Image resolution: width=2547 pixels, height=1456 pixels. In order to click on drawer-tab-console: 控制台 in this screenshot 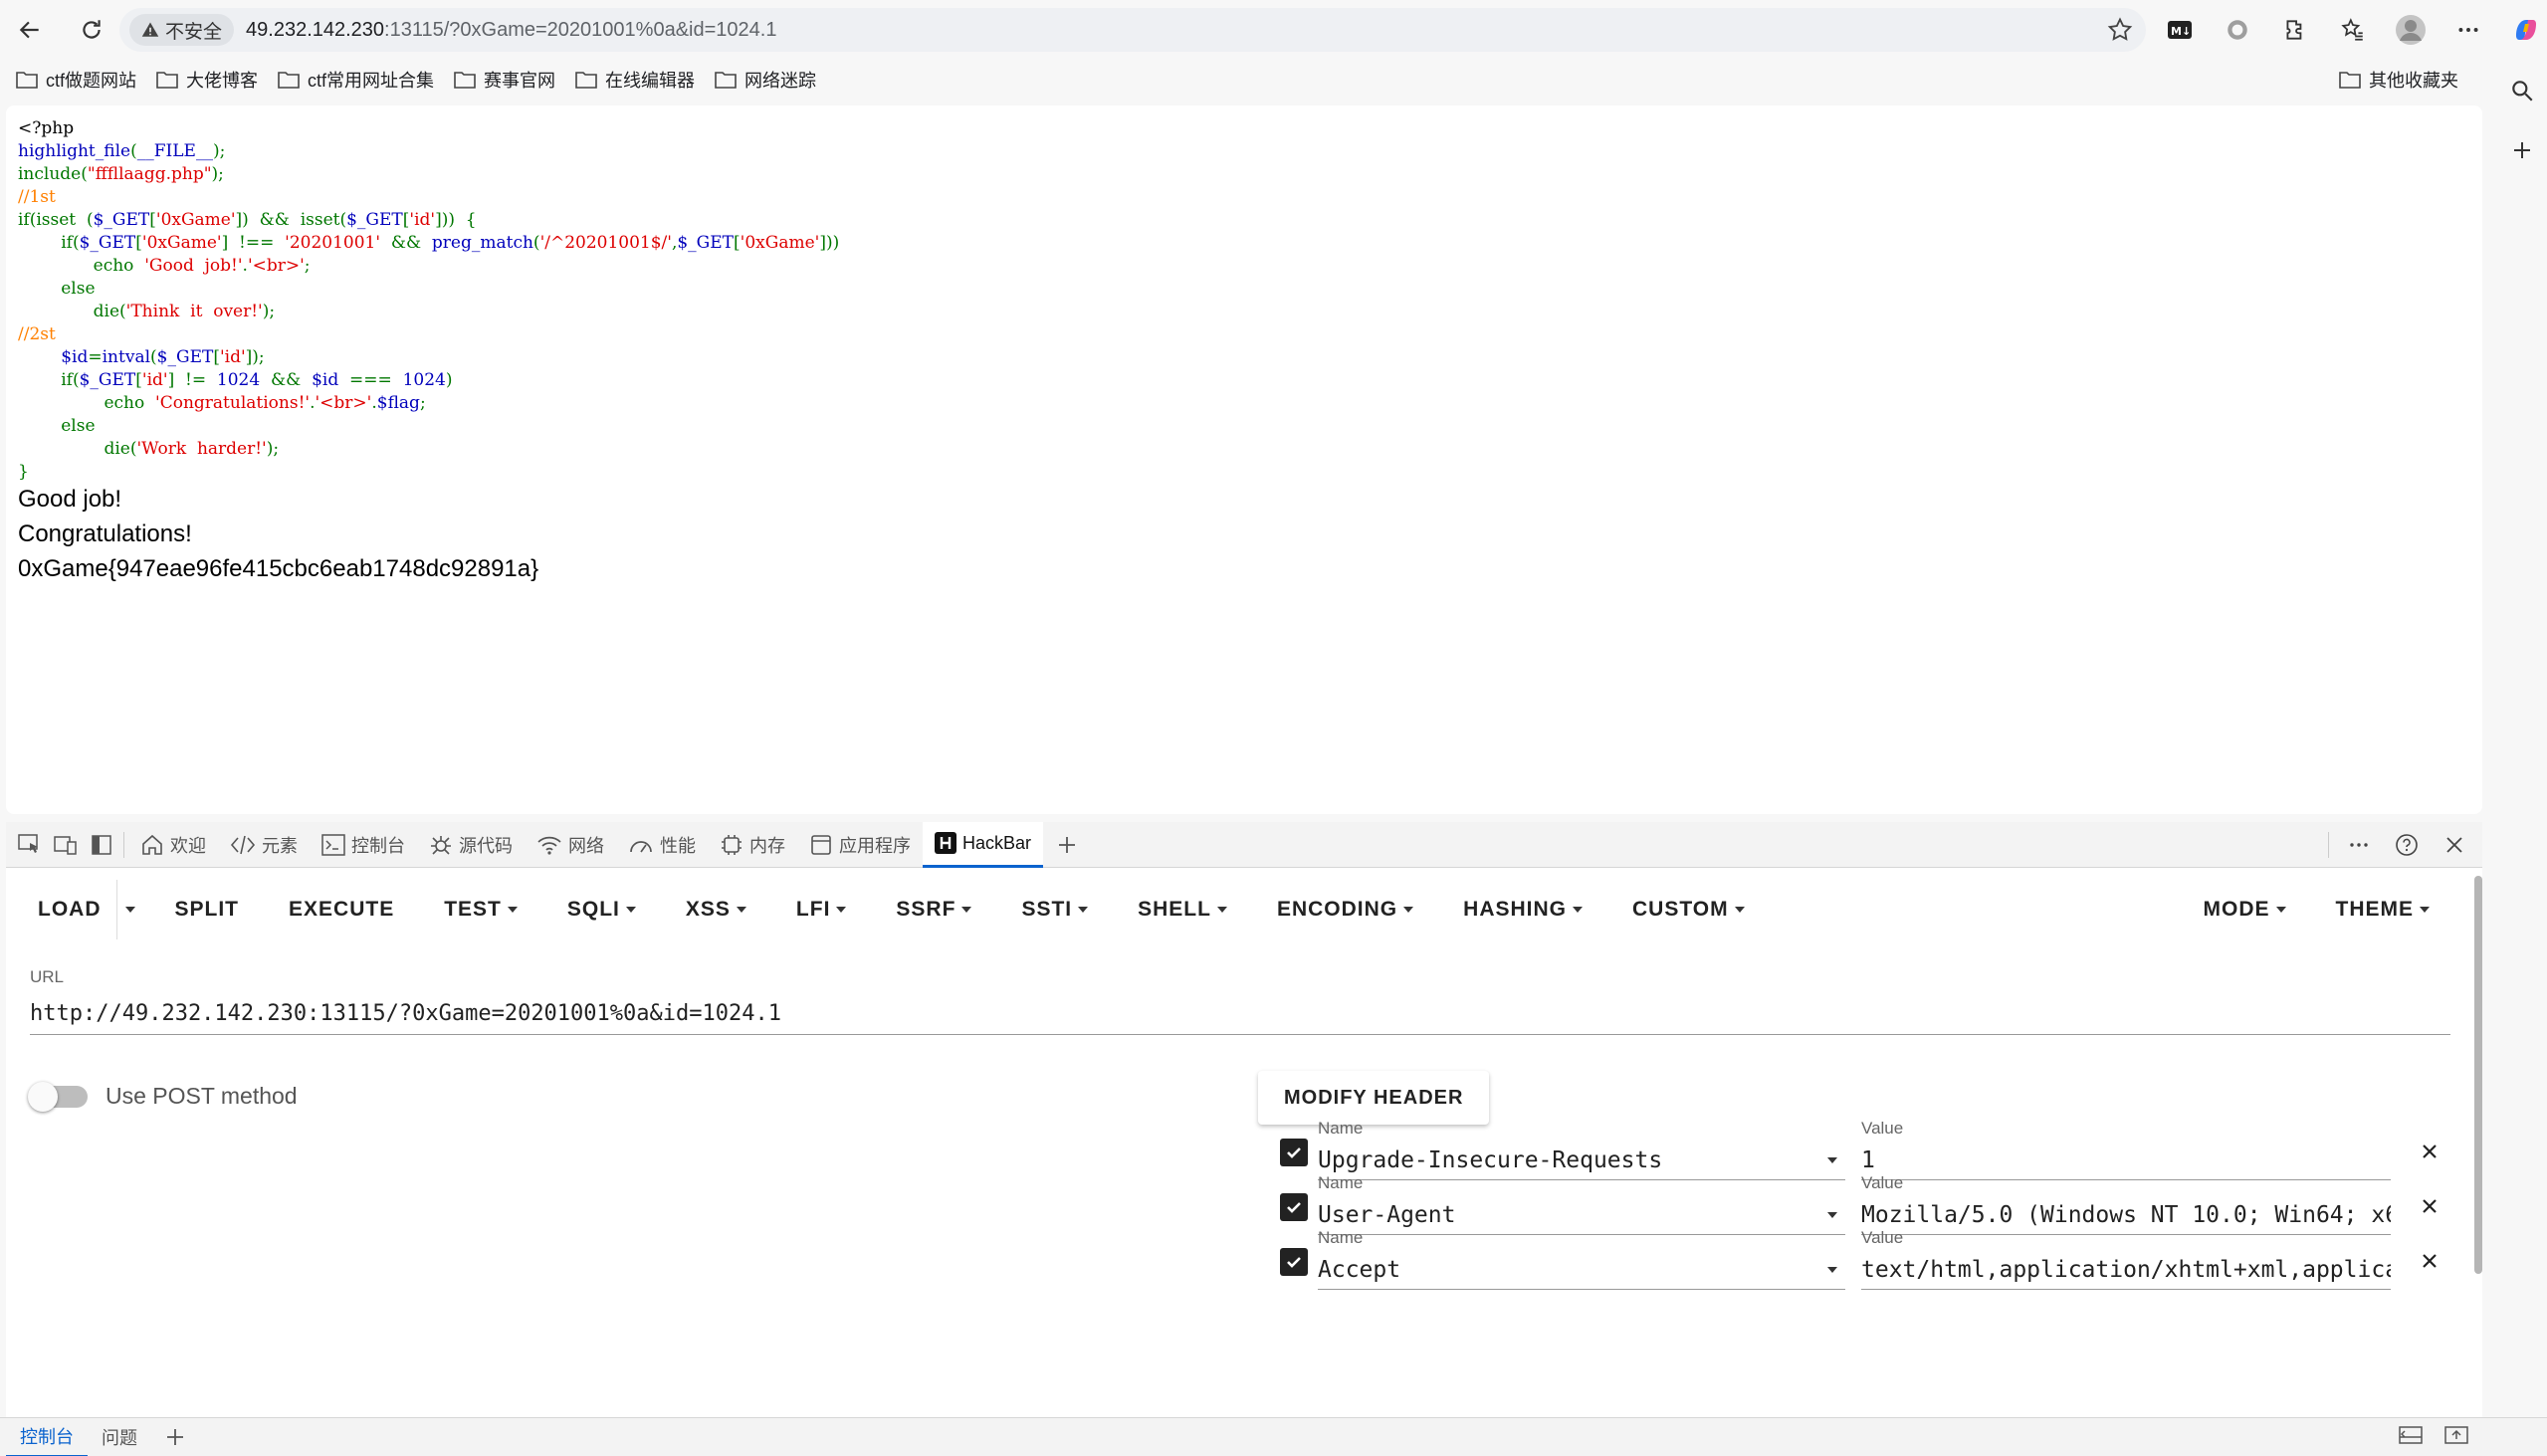, I will do `click(47, 1437)`.